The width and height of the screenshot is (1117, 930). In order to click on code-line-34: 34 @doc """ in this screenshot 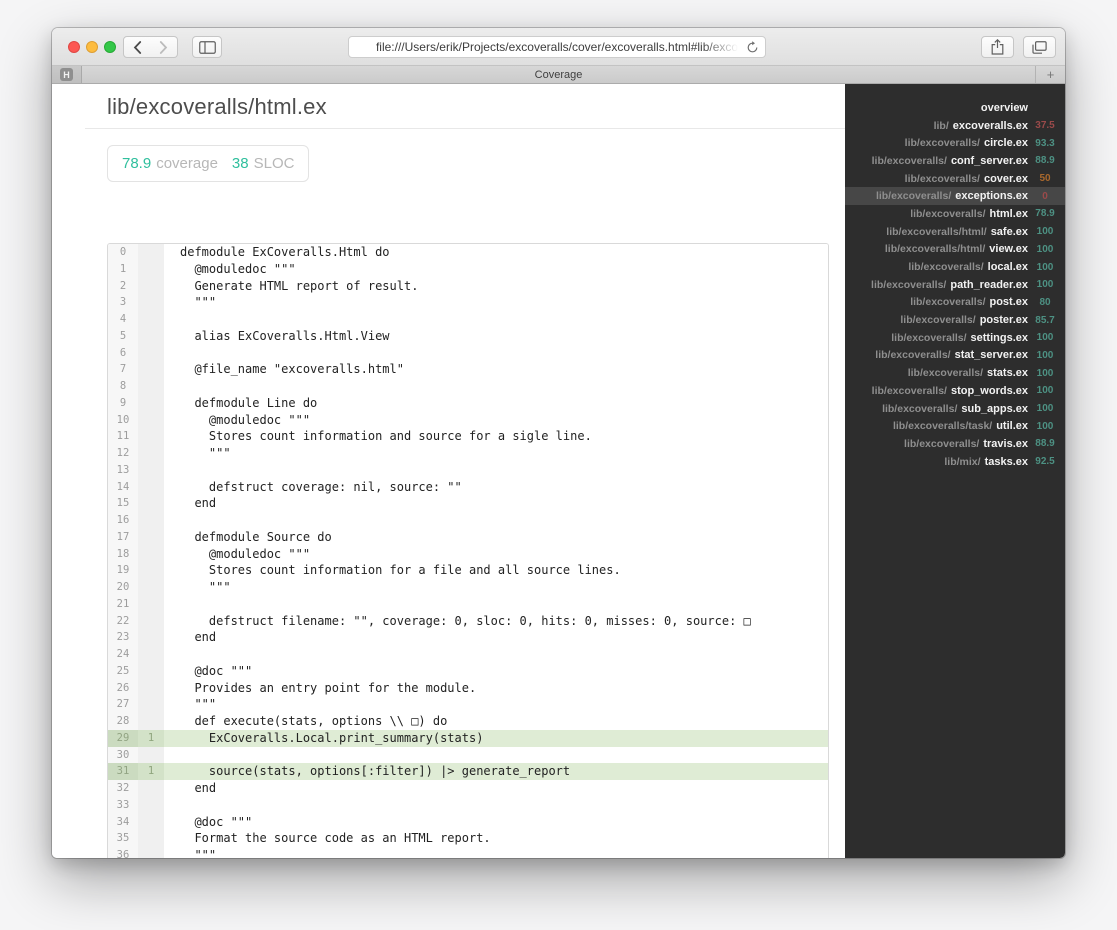, I will do `click(468, 822)`.